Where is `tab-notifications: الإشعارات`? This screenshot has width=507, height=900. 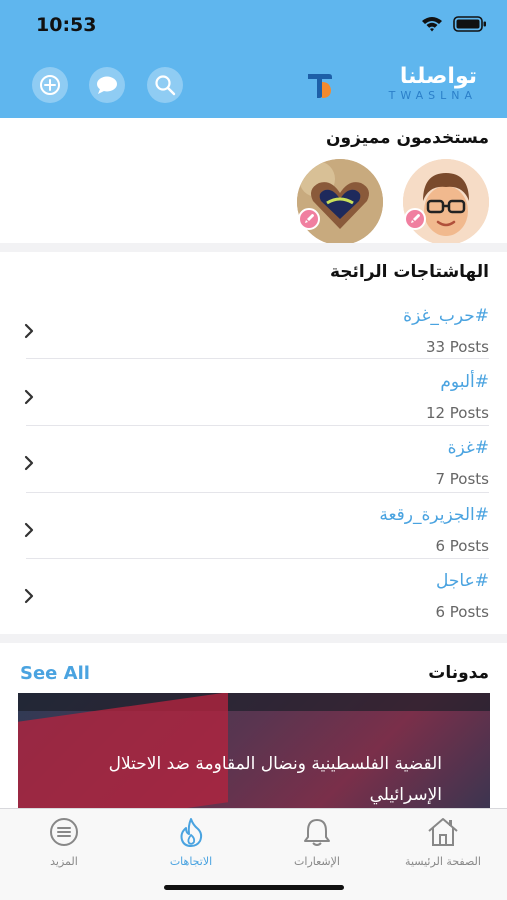 tab-notifications: الإشعارات is located at coordinates (317, 842).